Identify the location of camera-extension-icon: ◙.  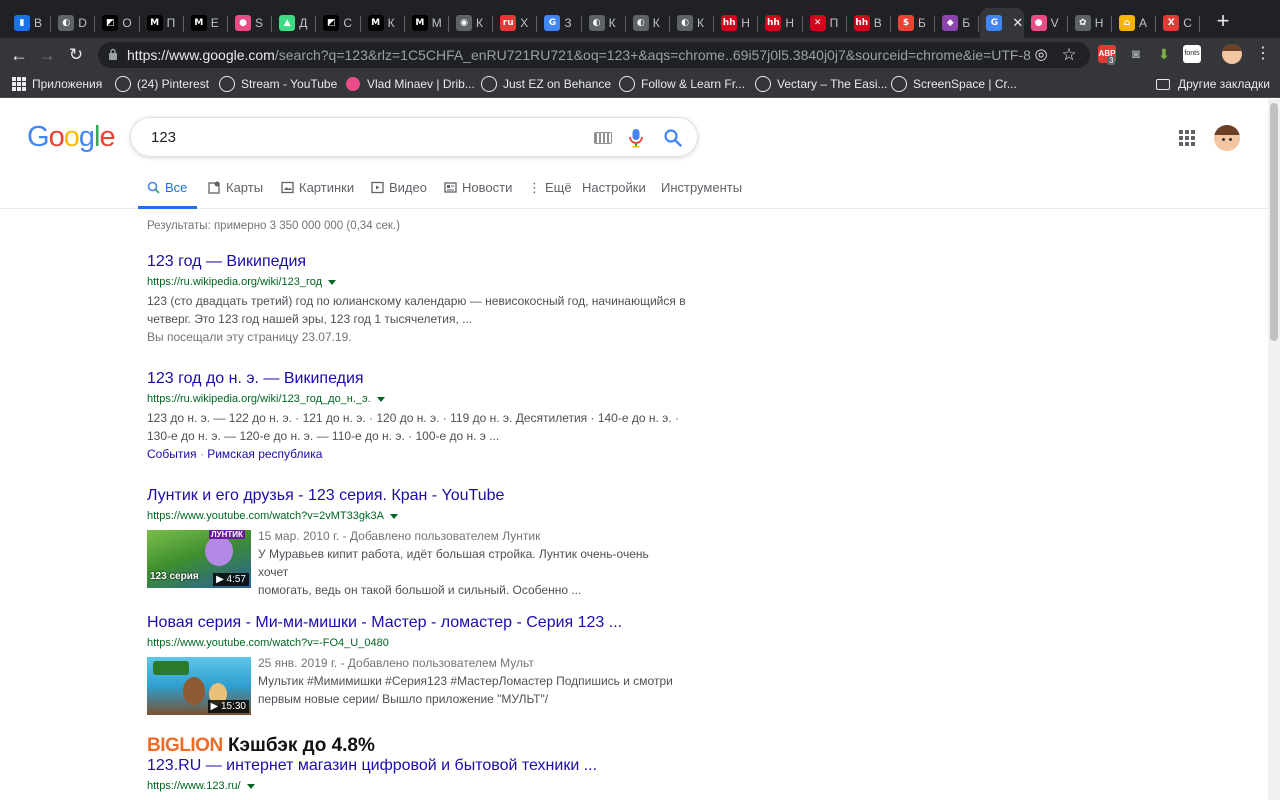
(1136, 54).